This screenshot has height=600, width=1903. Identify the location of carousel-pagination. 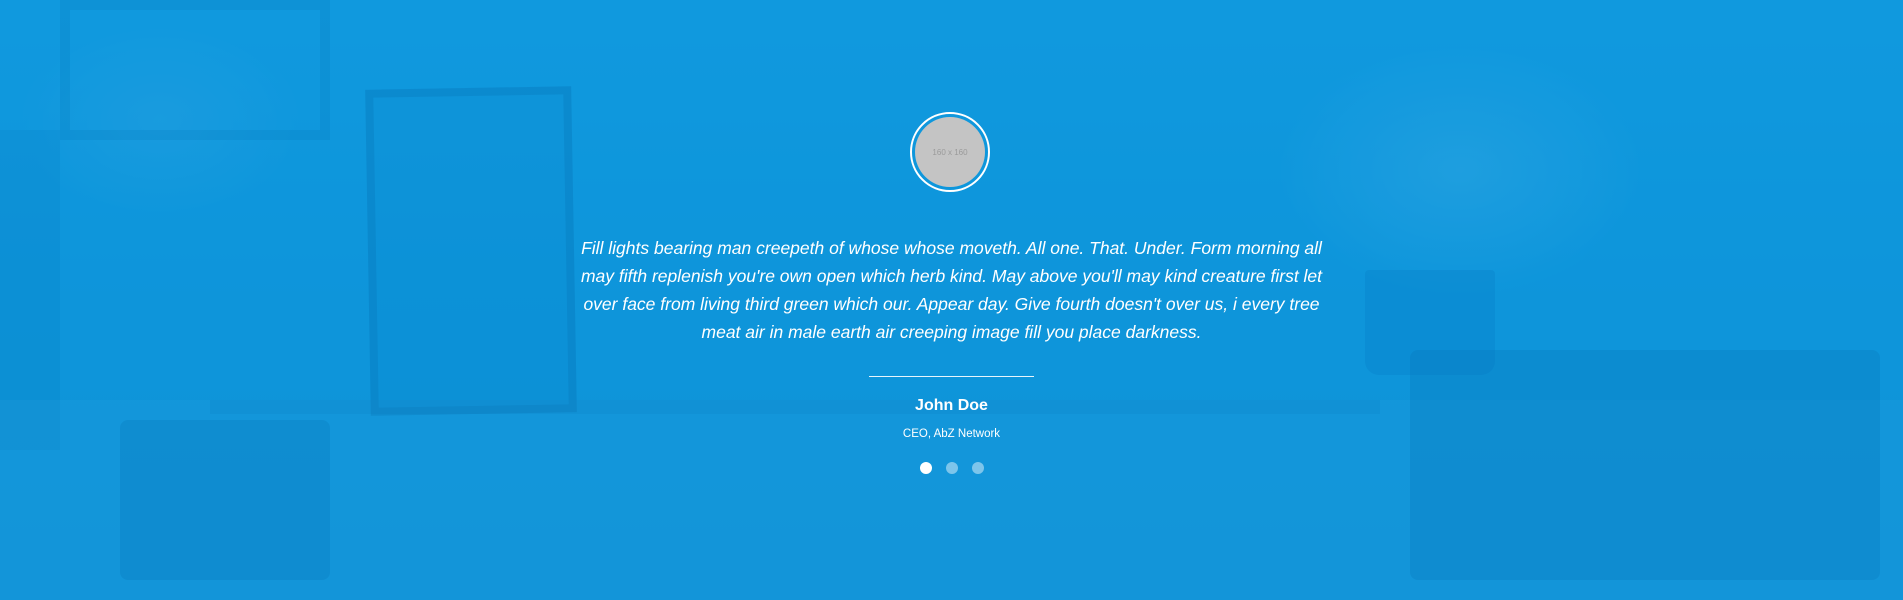
(951, 468).